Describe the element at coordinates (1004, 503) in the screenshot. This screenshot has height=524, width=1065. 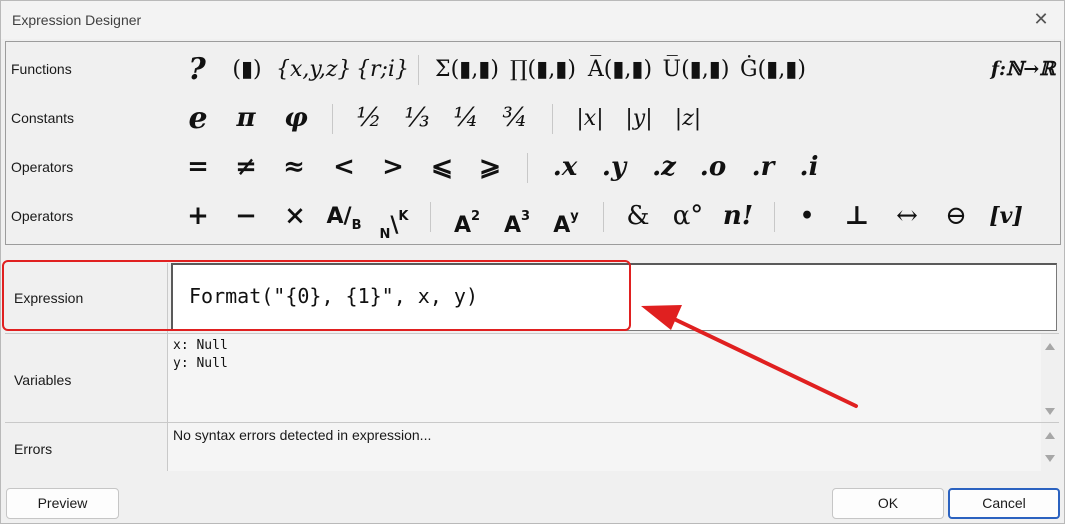
I see `cancel-button: Cancel` at that location.